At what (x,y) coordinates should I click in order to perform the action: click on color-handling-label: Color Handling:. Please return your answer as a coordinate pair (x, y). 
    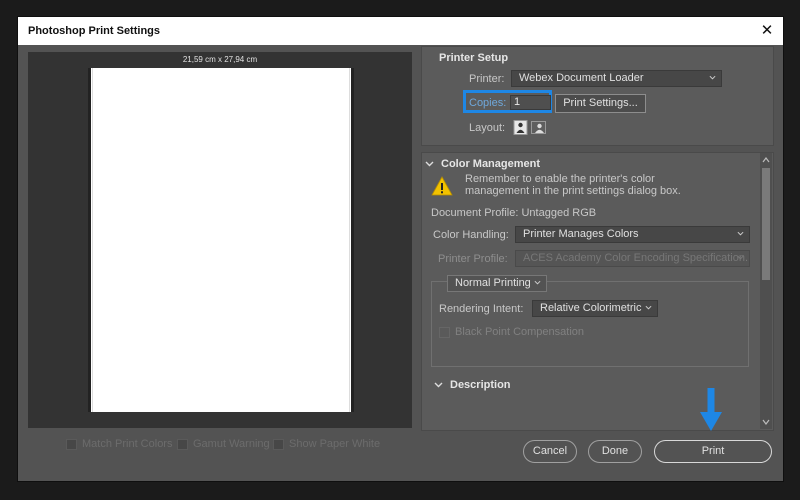
    Looking at the image, I should click on (471, 235).